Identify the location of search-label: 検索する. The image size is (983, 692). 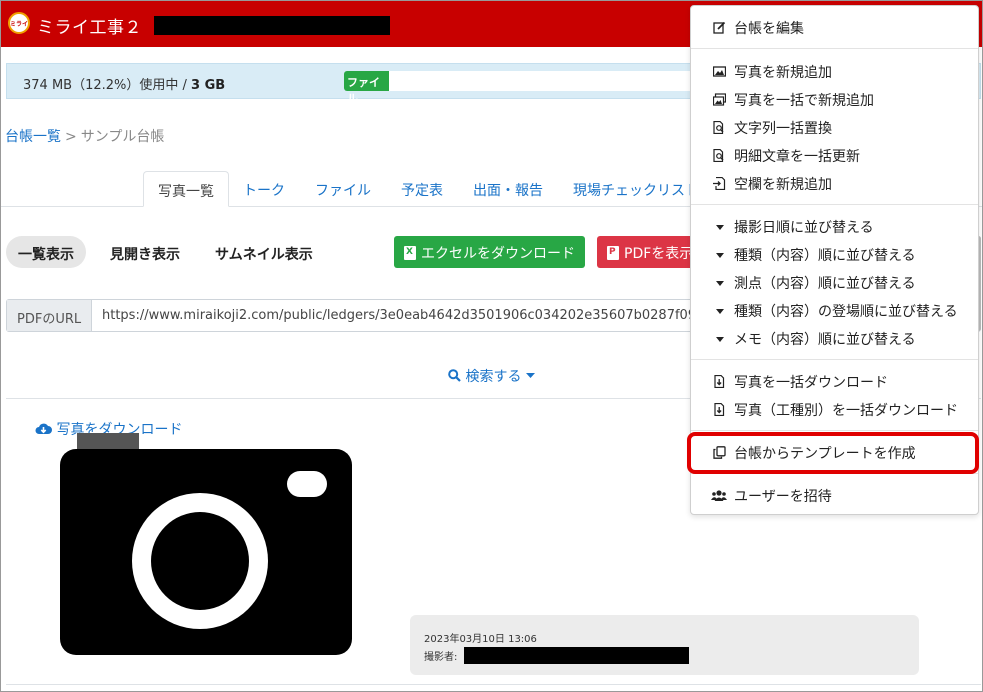
(493, 377).